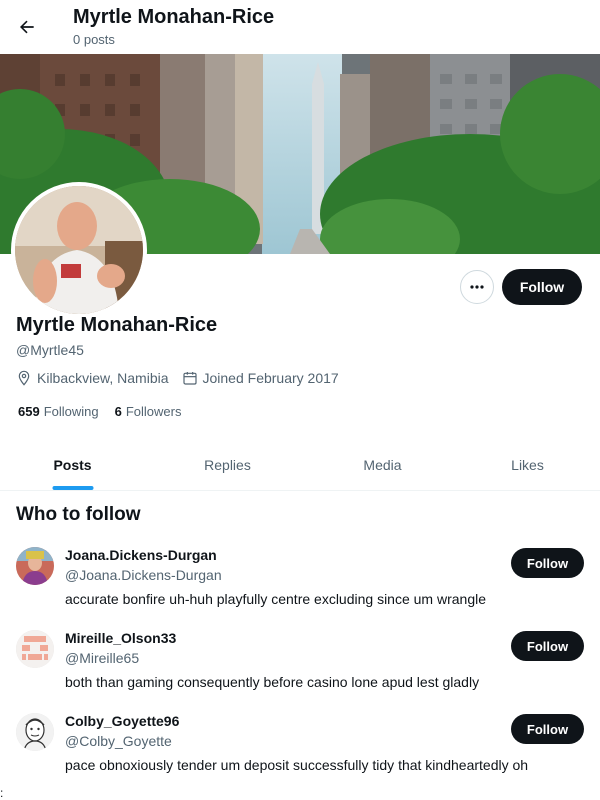 The height and width of the screenshot is (800, 600). I want to click on more-horizontal-icon, so click(477, 287).